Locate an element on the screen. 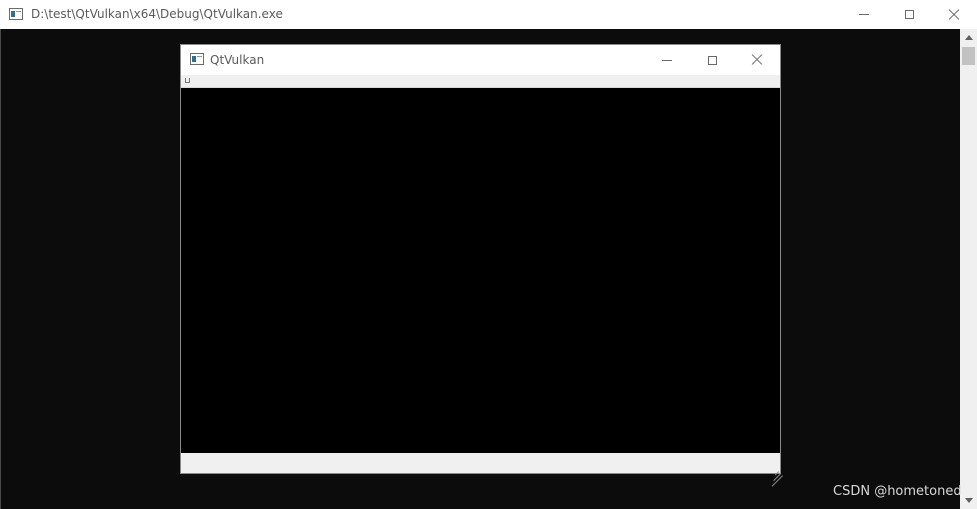 The image size is (977, 509). console-maximize-button is located at coordinates (909, 14).